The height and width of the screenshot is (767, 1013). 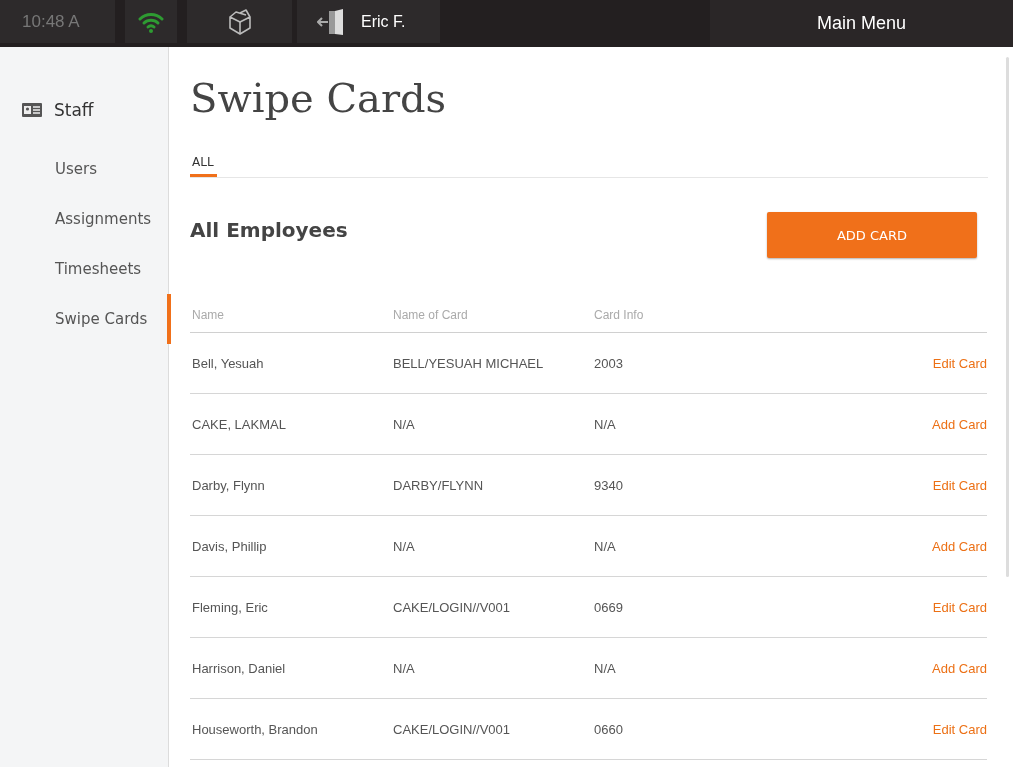 What do you see at coordinates (608, 607) in the screenshot?
I see `table-cell: 0669` at bounding box center [608, 607].